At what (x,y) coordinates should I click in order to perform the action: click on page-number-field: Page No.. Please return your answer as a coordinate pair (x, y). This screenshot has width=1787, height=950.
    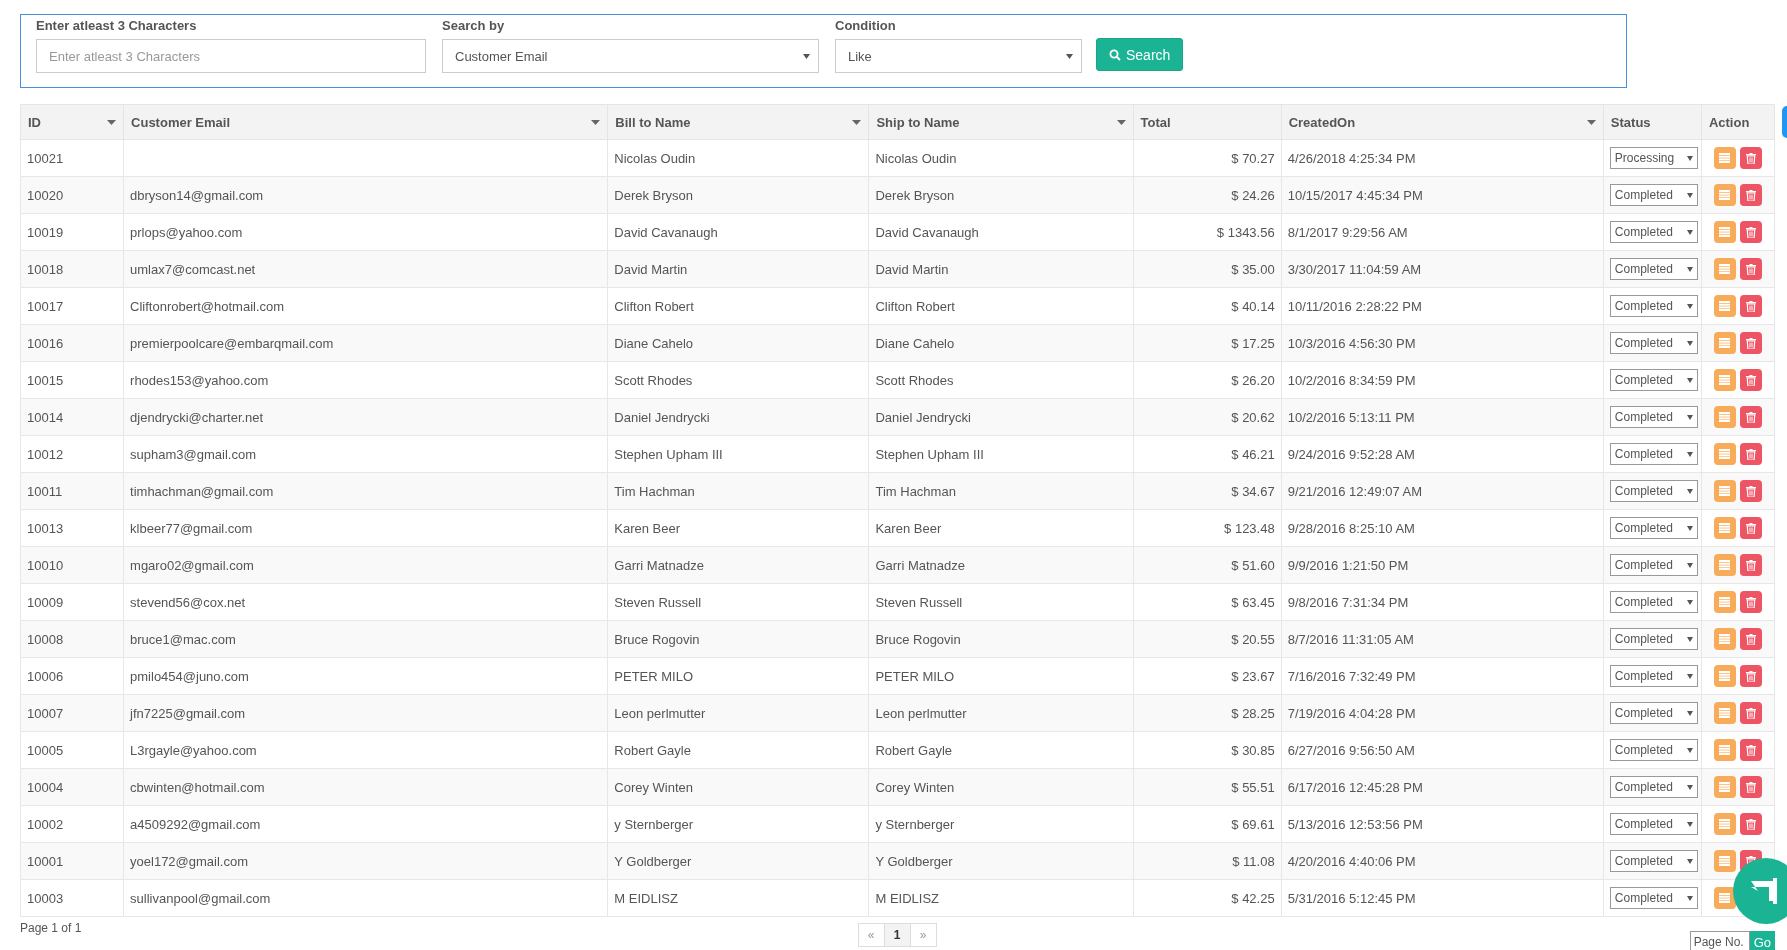
    Looking at the image, I should click on (1719, 940).